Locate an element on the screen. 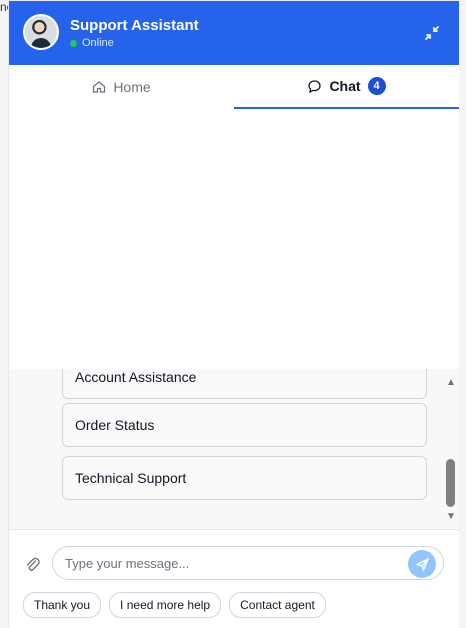 The image size is (466, 628). tab-chat-label: Chat is located at coordinates (345, 86).